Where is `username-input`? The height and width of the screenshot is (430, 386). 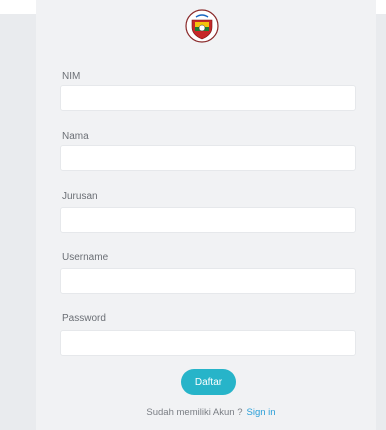 username-input is located at coordinates (208, 281).